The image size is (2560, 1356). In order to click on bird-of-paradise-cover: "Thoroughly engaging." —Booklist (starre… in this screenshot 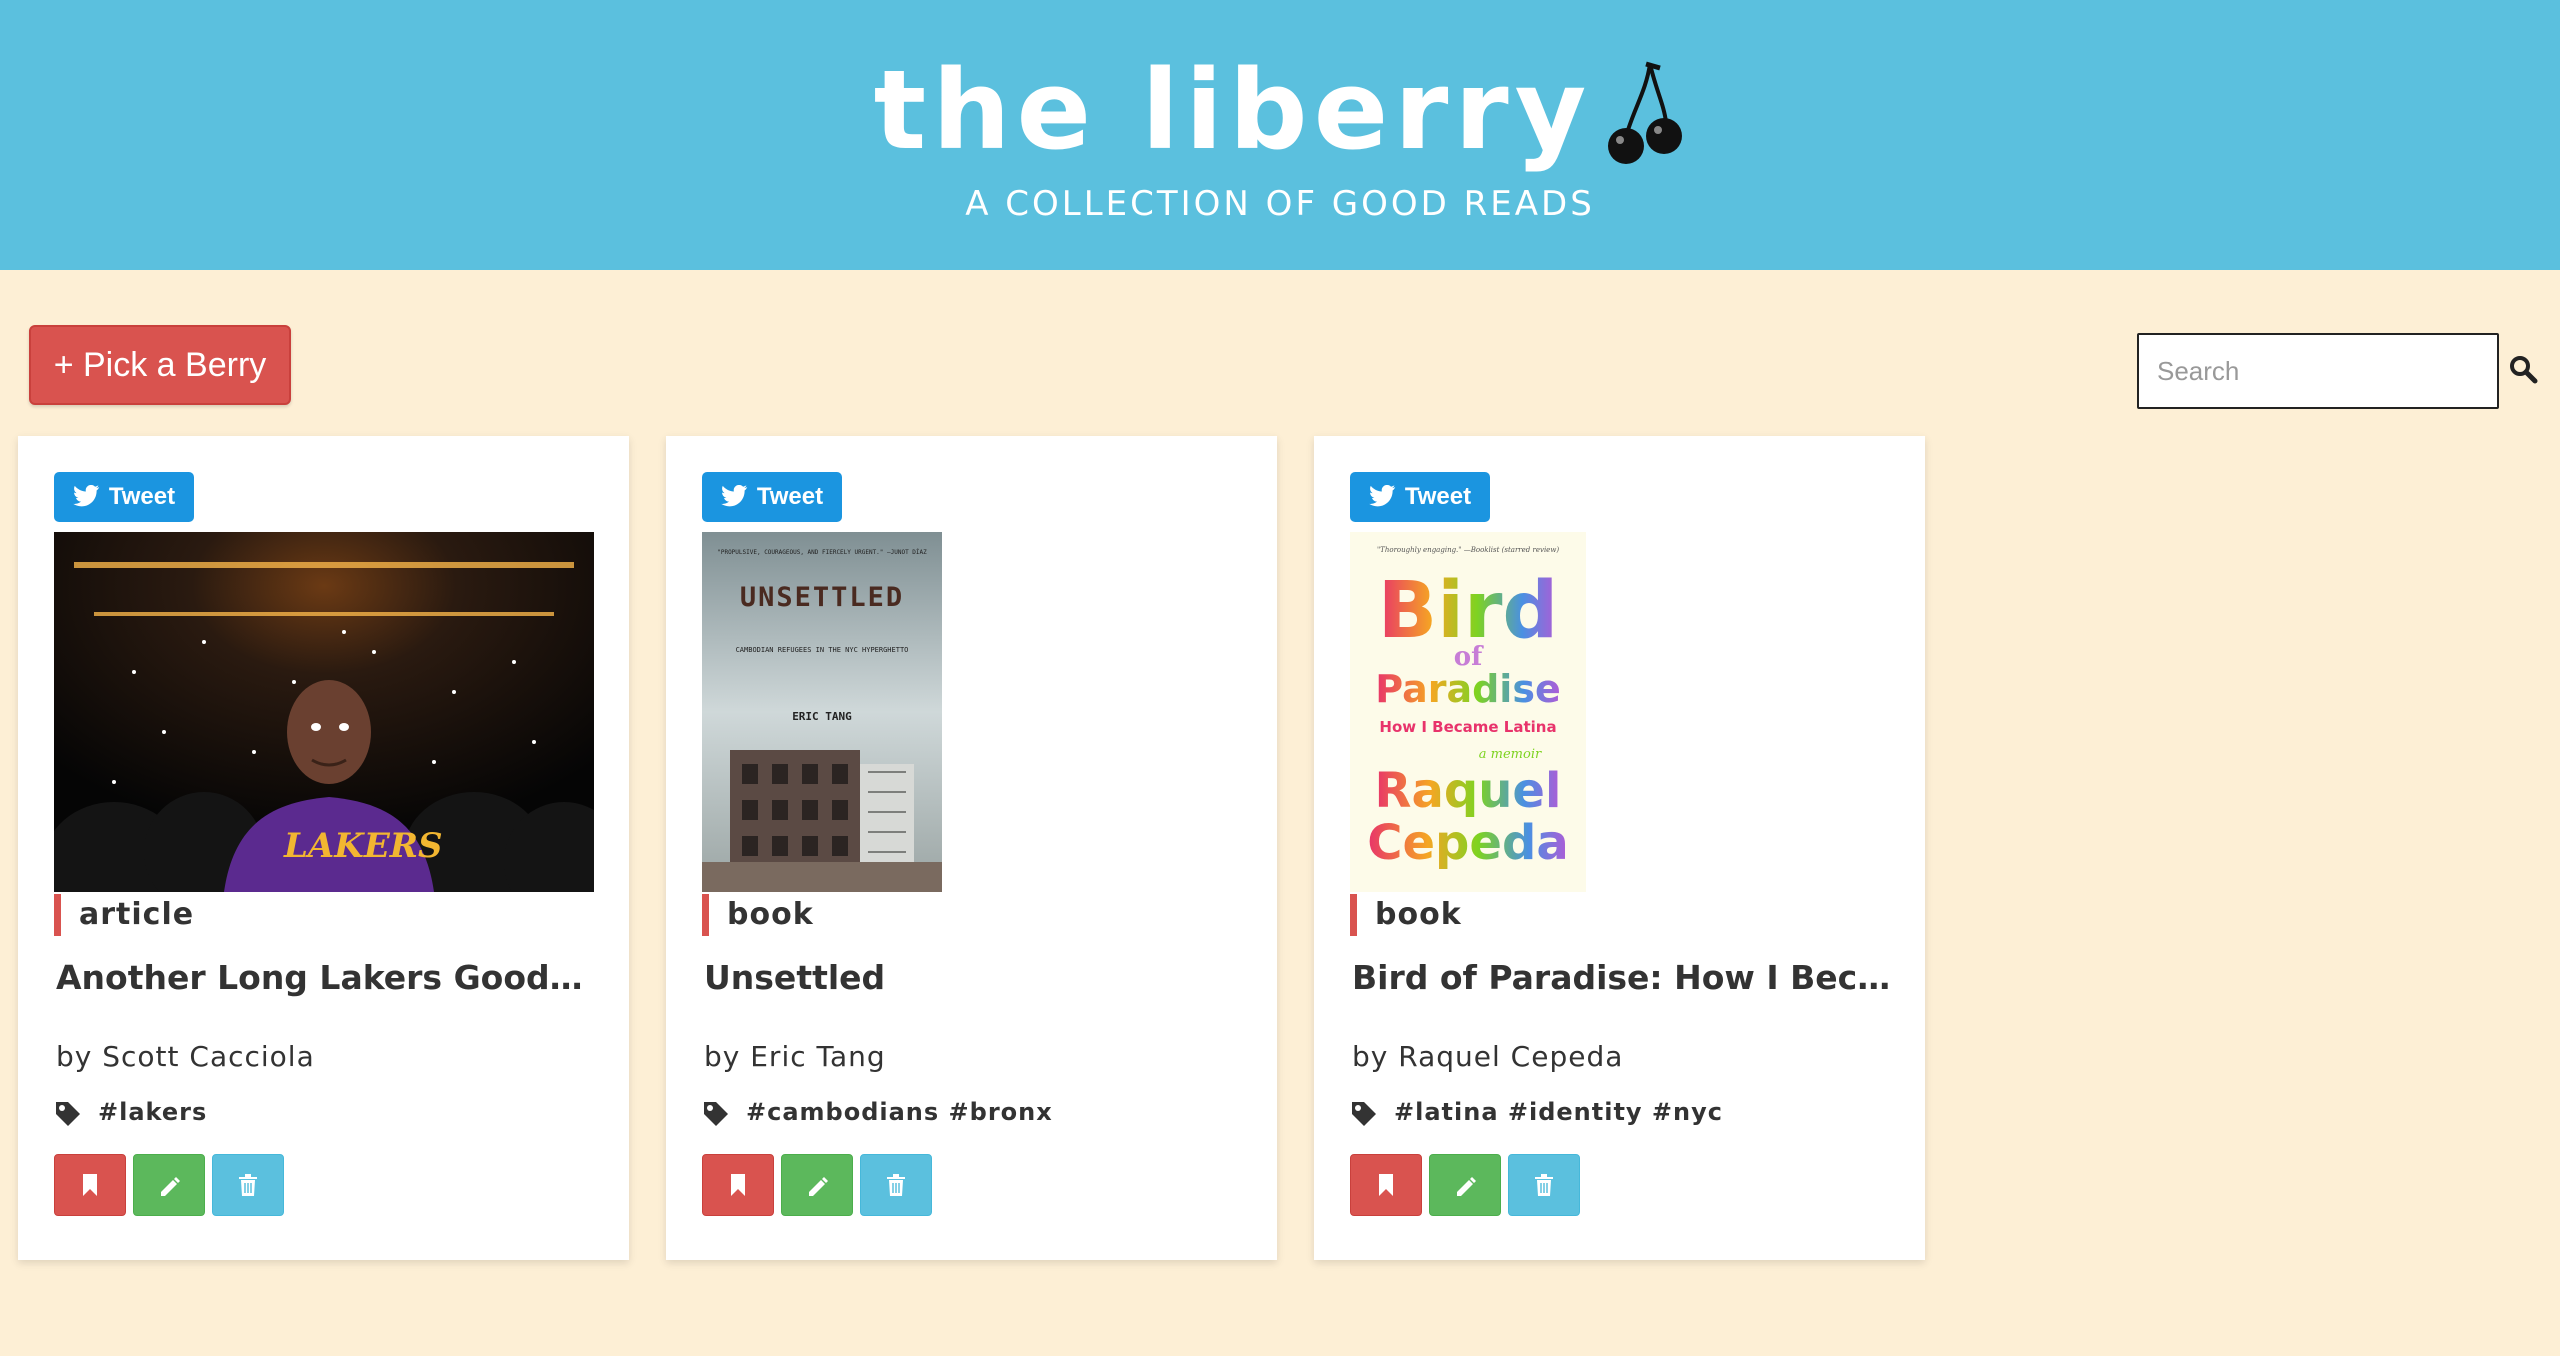, I will do `click(1468, 712)`.